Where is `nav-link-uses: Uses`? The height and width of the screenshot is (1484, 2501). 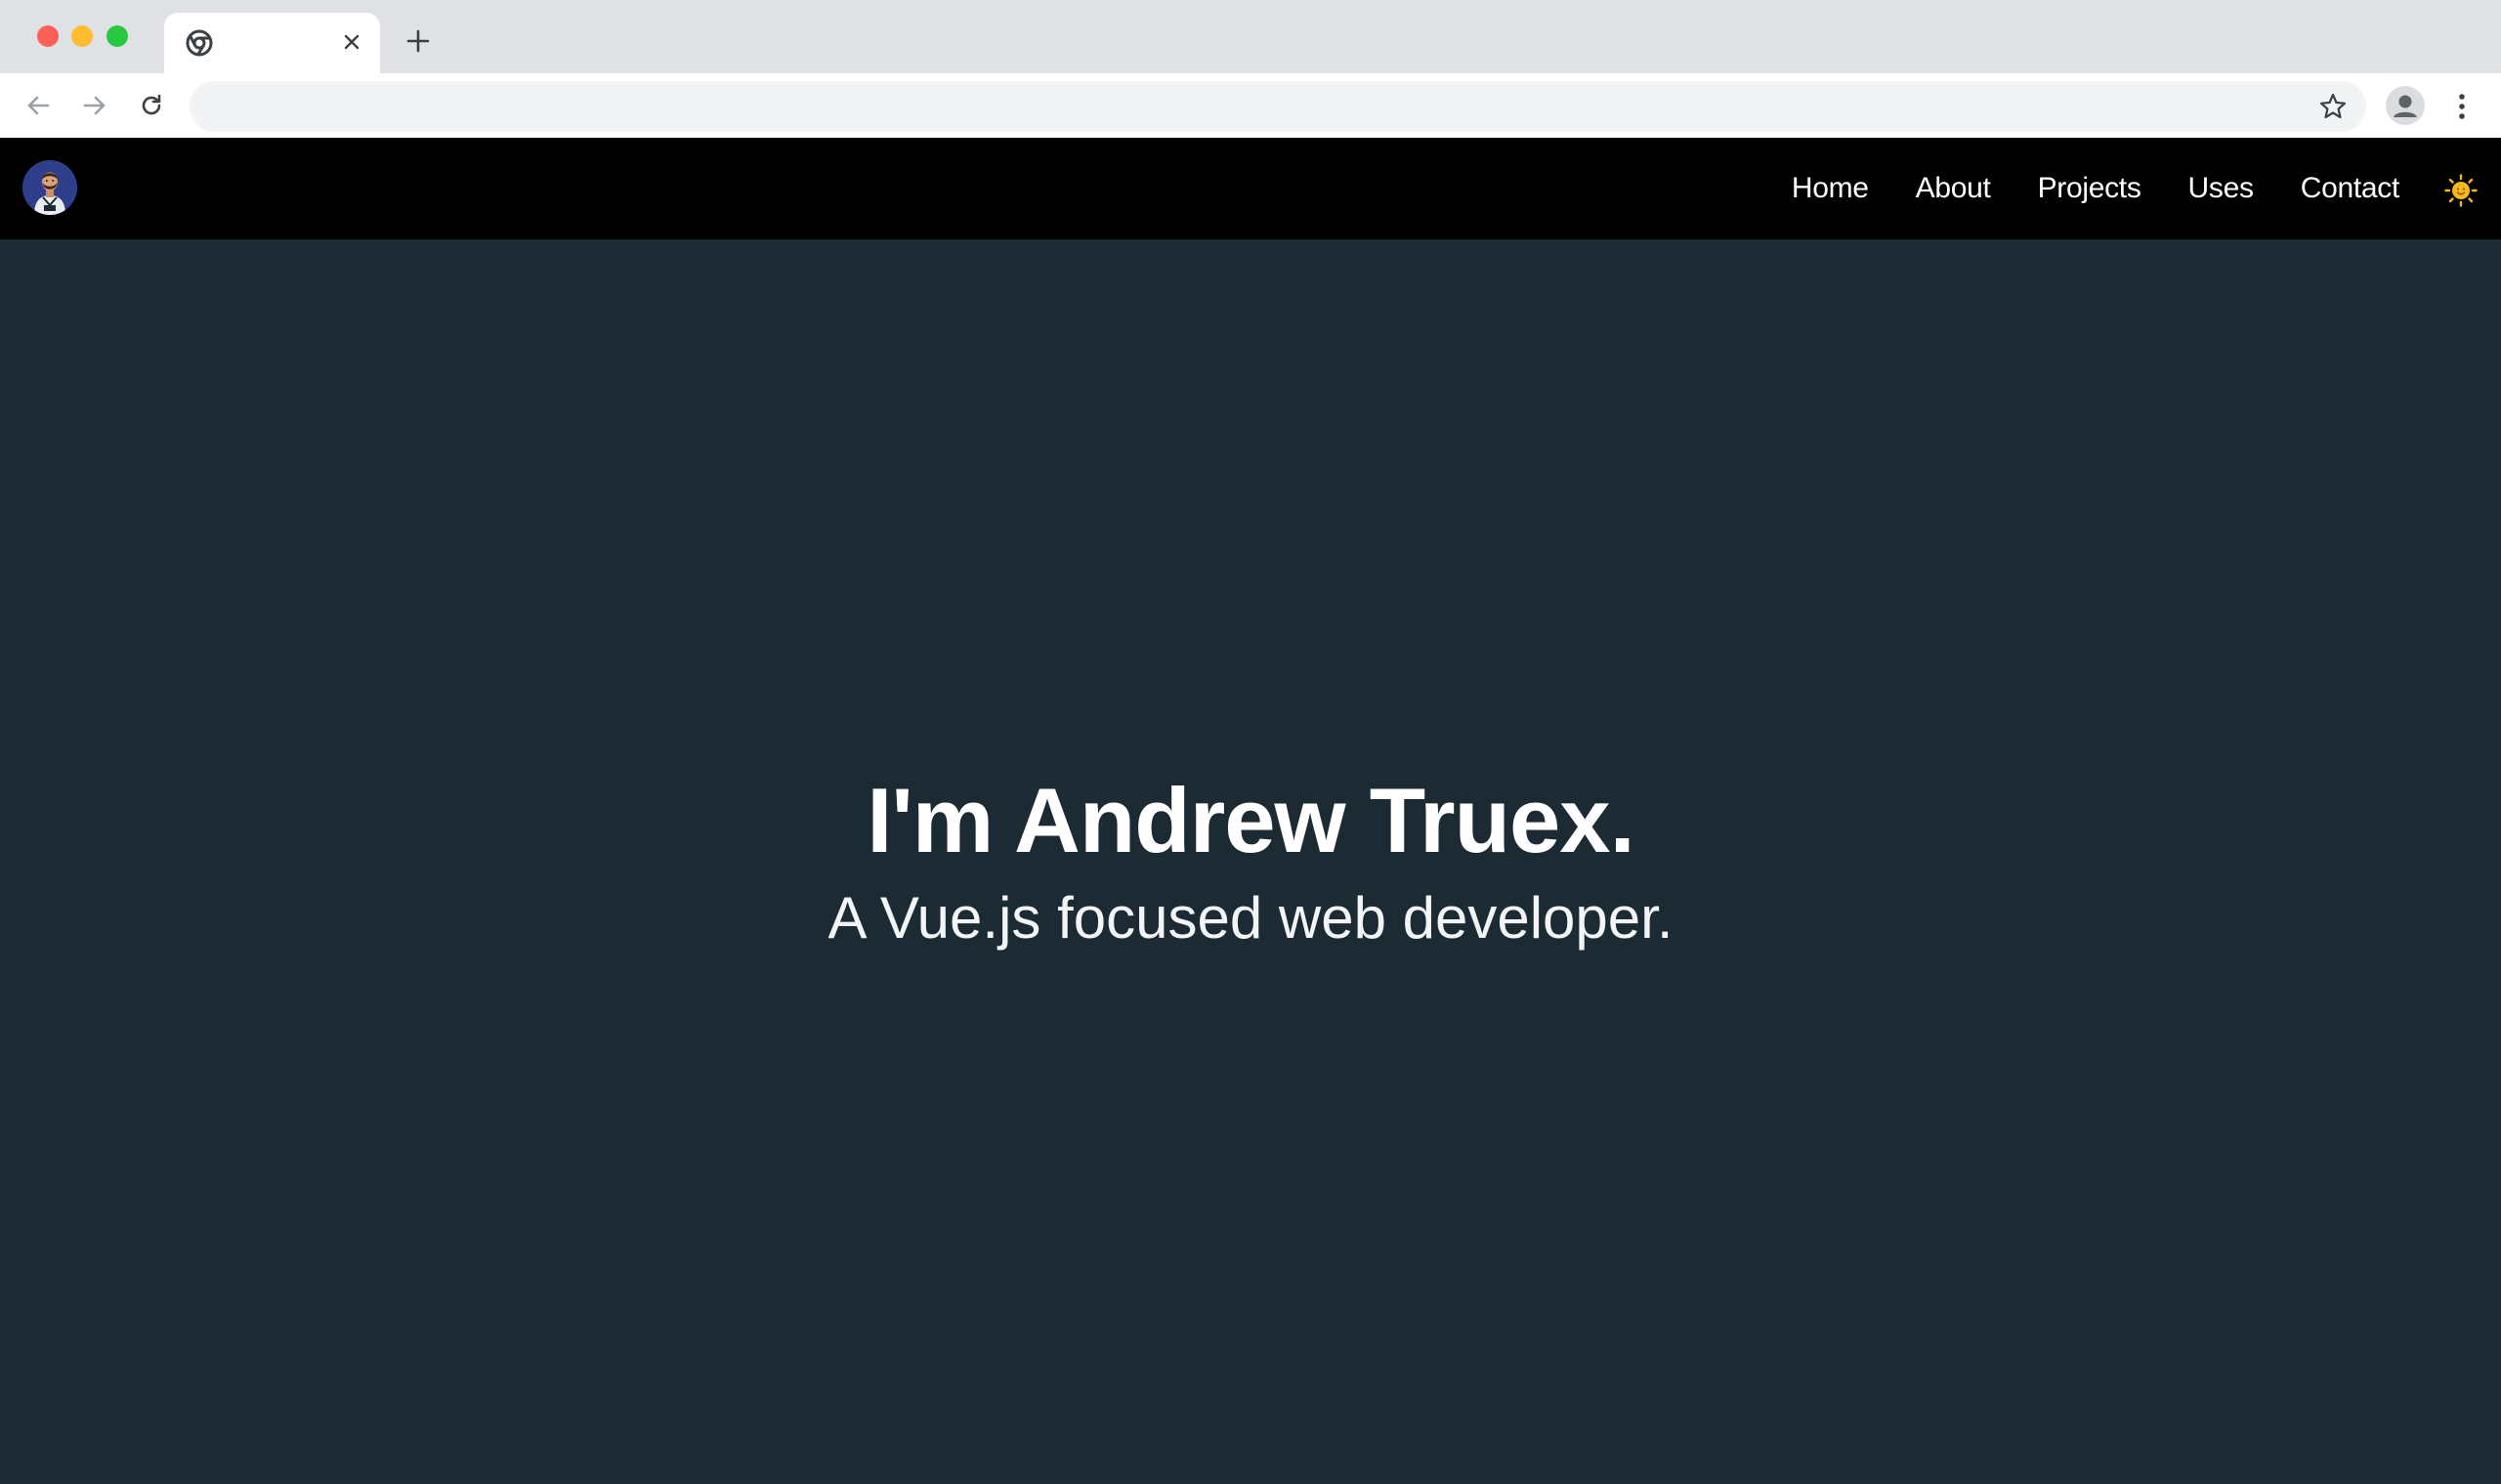 nav-link-uses: Uses is located at coordinates (2221, 188).